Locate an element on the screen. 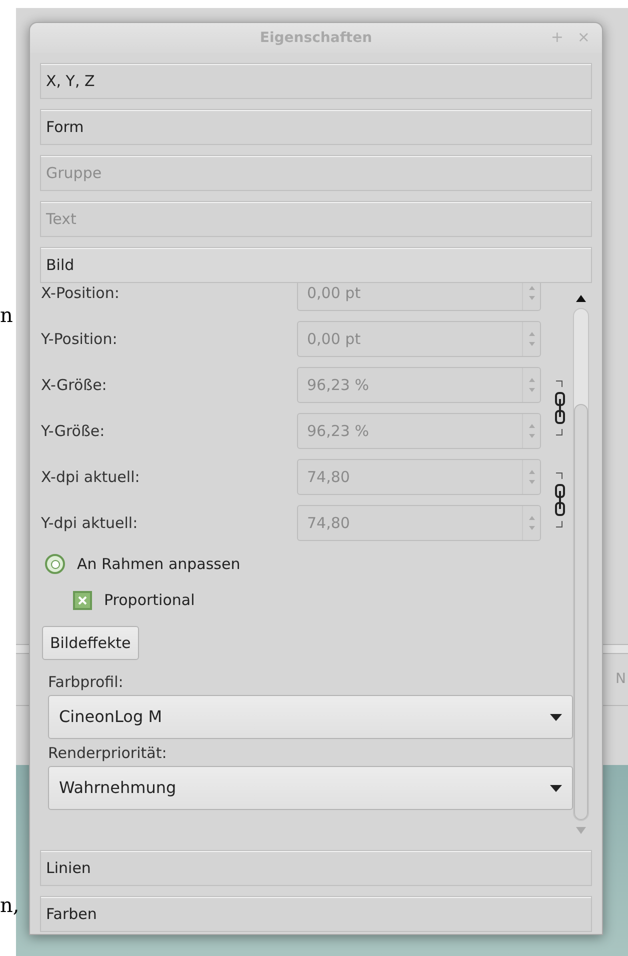 Image resolution: width=628 pixels, height=956 pixels. section-header: Linien is located at coordinates (316, 868).